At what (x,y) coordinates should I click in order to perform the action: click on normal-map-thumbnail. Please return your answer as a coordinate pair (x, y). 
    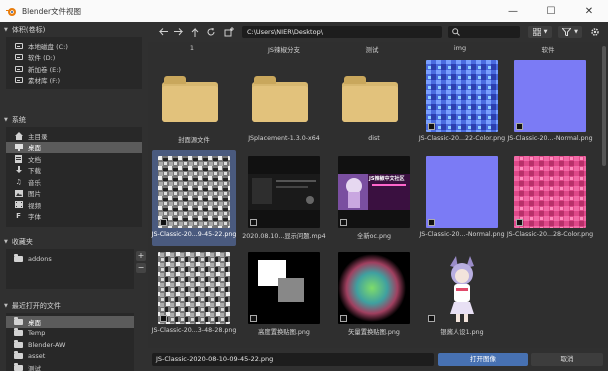
    Looking at the image, I should click on (462, 192).